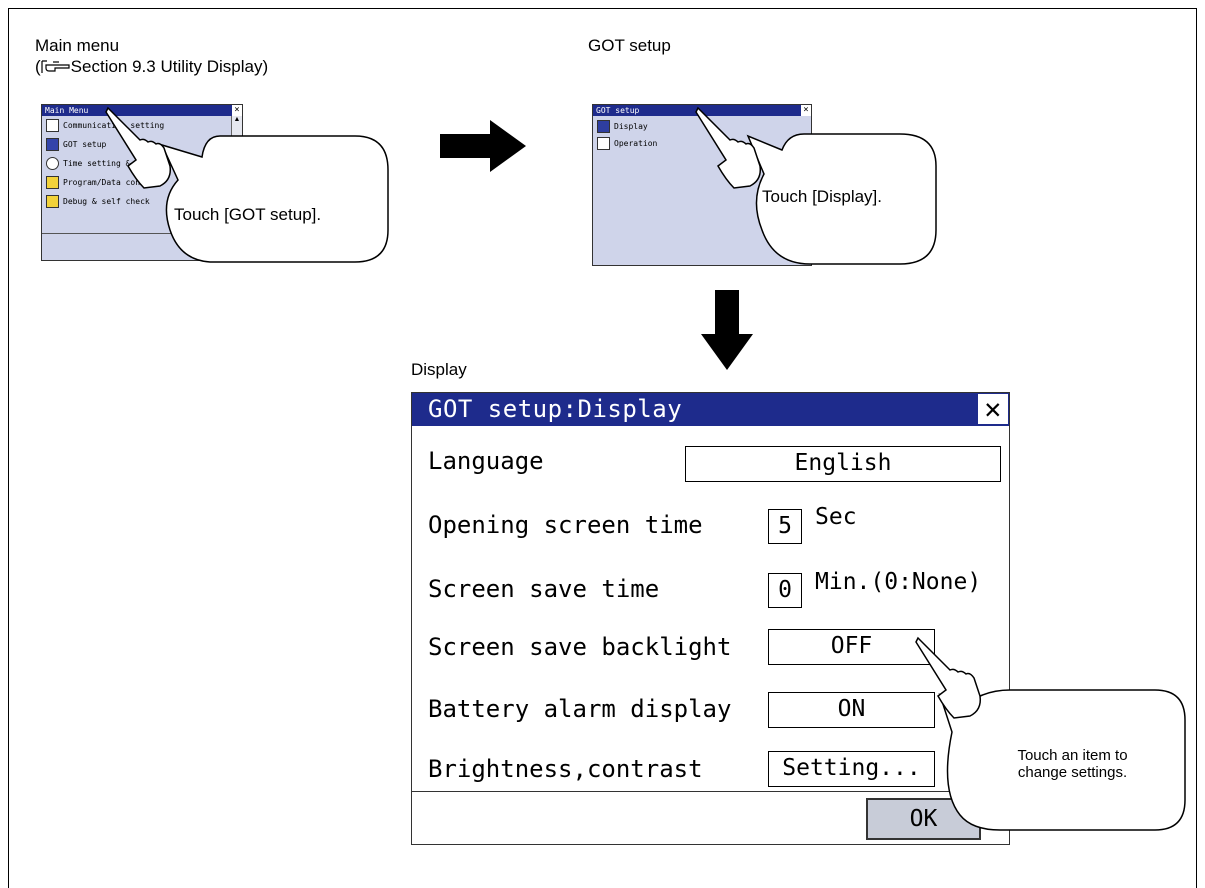  I want to click on communication-icon, so click(52, 125).